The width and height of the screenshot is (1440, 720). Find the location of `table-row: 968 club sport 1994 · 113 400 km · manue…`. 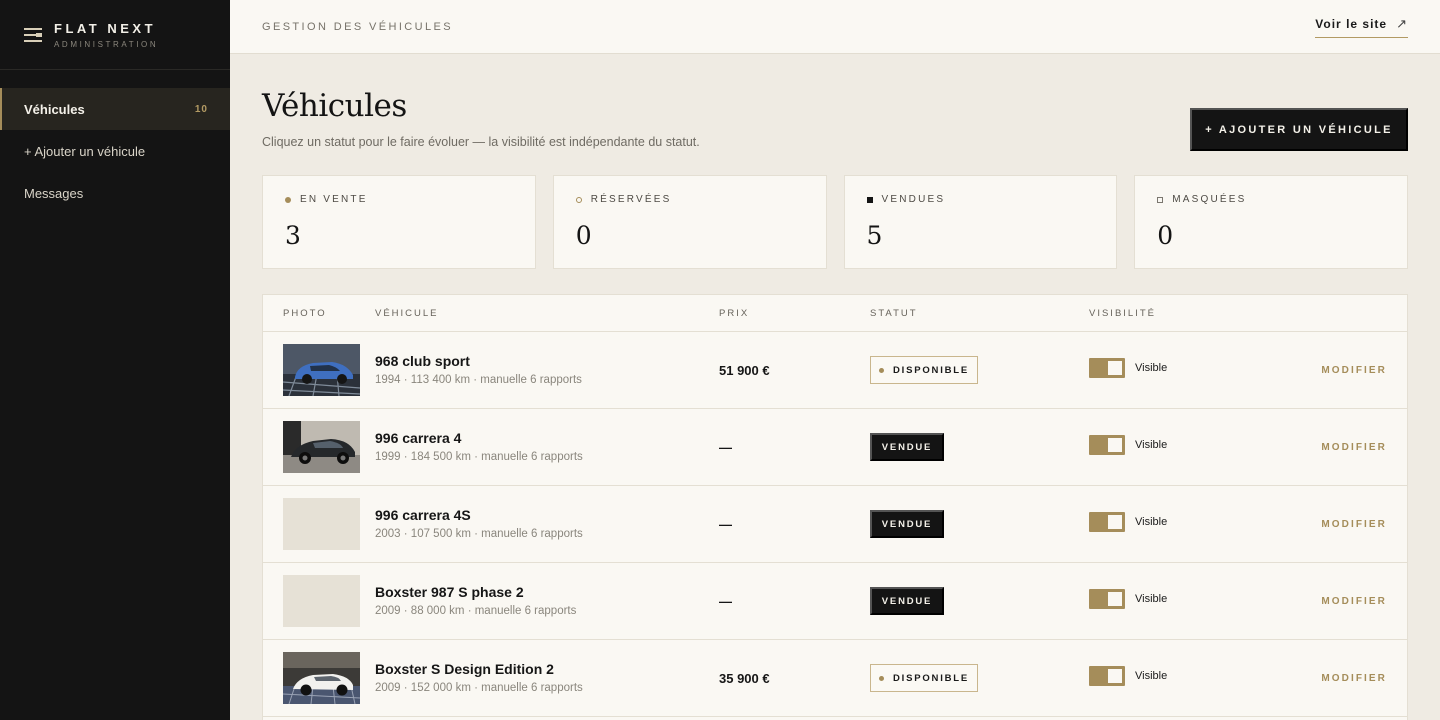

table-row: 968 club sport 1994 · 113 400 km · manue… is located at coordinates (835, 370).